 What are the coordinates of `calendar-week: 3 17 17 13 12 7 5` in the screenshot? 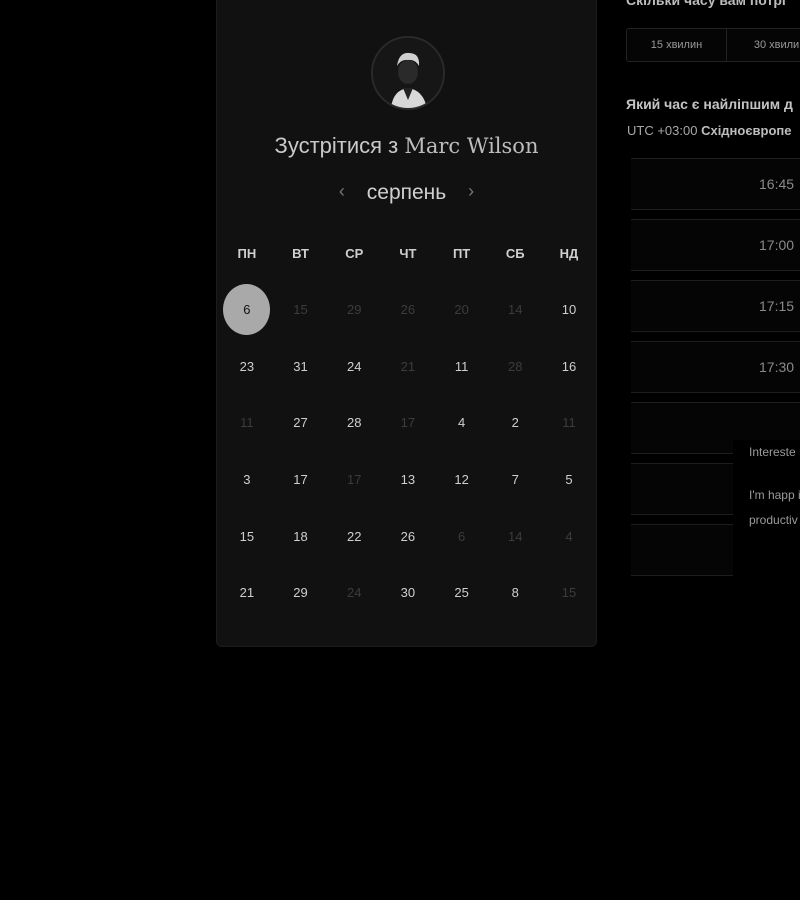 It's located at (409, 479).